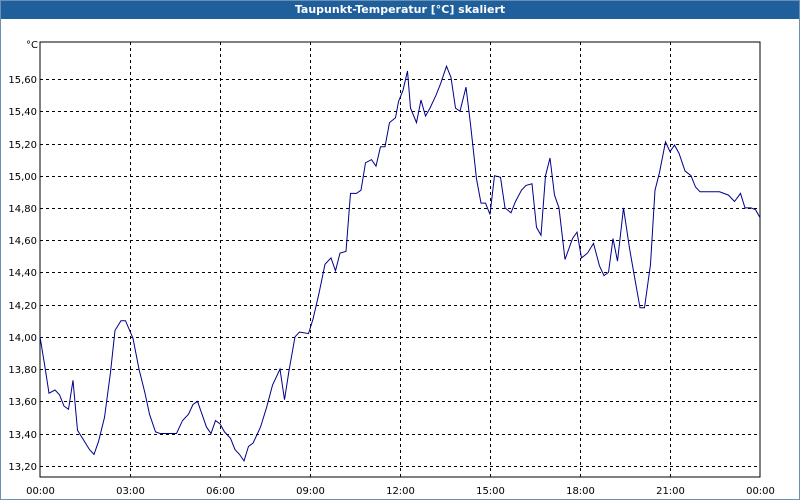 This screenshot has height=500, width=800. I want to click on y-tick-label: 14,80, so click(22, 209).